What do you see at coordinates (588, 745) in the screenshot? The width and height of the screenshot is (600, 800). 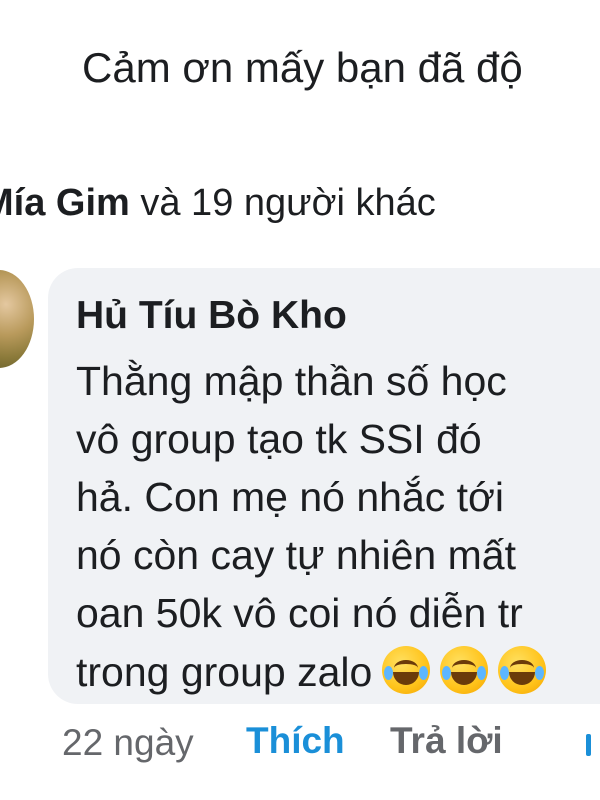 I see `more-options-icon` at bounding box center [588, 745].